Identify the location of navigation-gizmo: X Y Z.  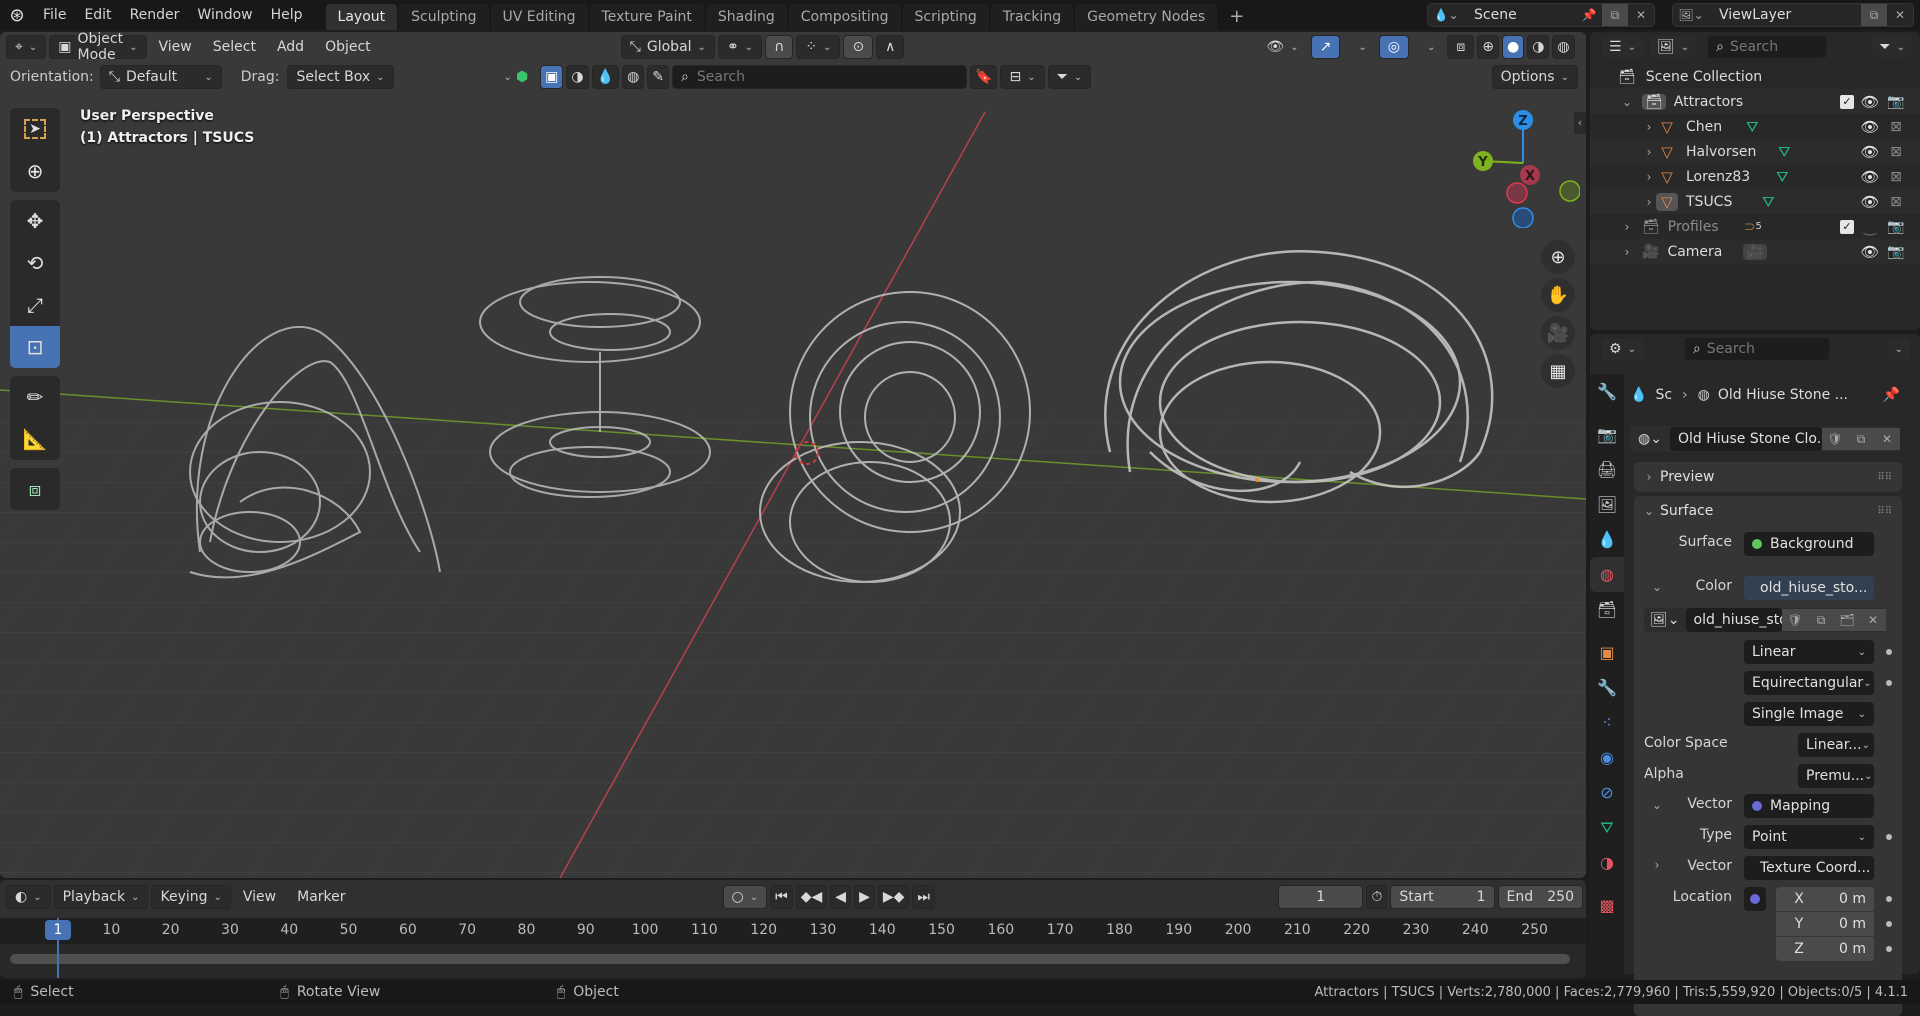
(1525, 168).